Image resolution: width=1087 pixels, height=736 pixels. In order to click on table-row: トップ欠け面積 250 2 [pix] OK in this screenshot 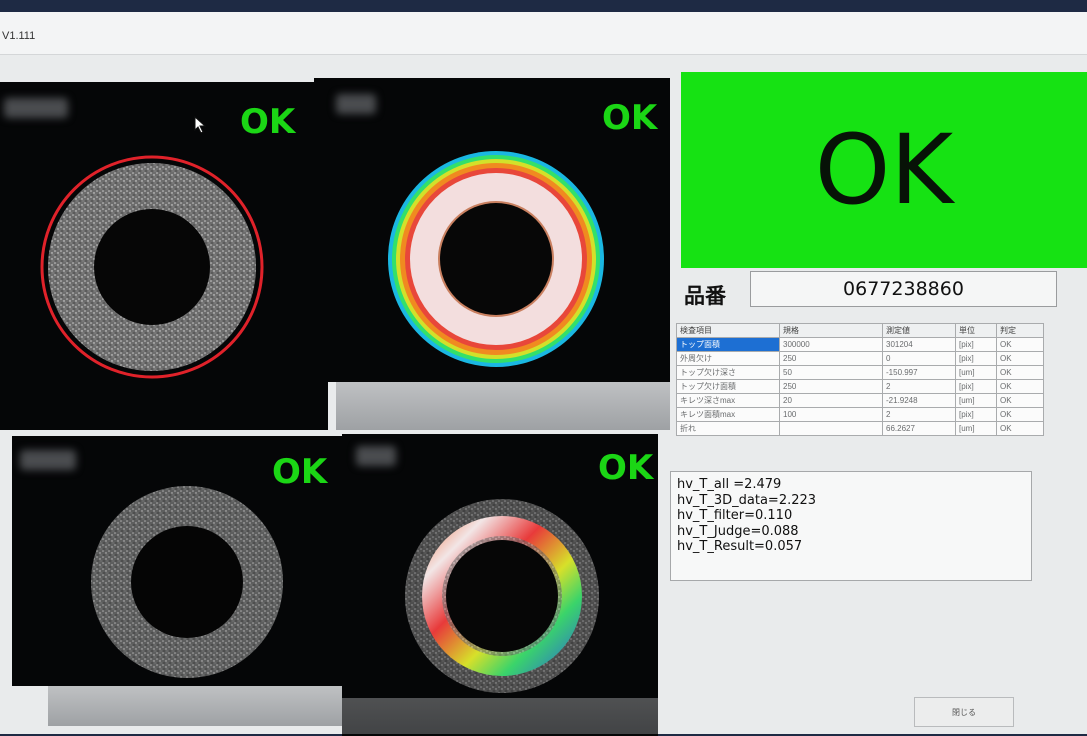, I will do `click(860, 386)`.